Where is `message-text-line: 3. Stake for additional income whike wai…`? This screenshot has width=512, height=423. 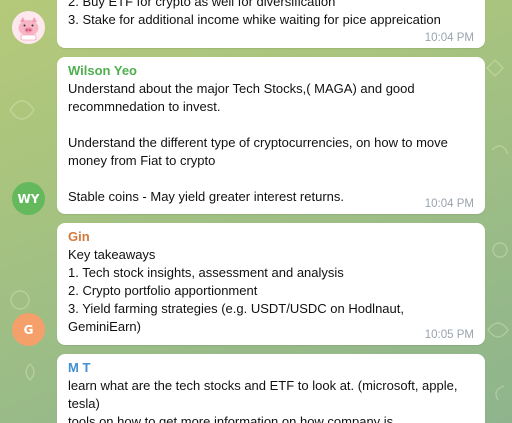 message-text-line: 3. Stake for additional income whike wai… is located at coordinates (254, 19).